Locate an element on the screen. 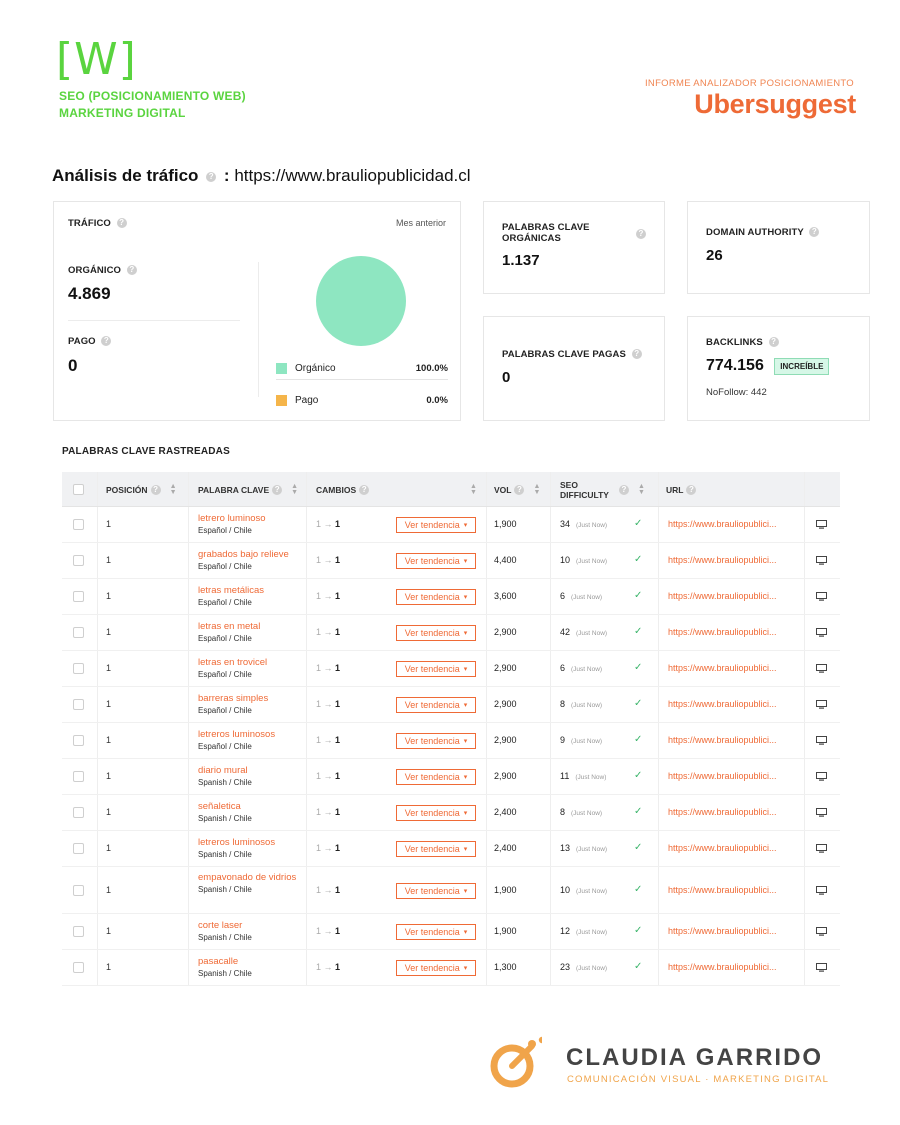 This screenshot has height=1125, width=900. domain-authority-card: DOMAIN AUTHORITY ? 26 is located at coordinates (778, 247).